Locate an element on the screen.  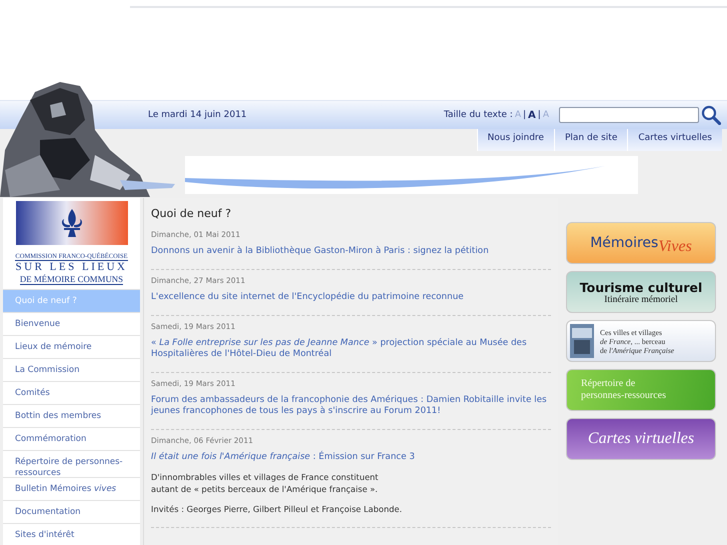
sidebar-item: Commémoration is located at coordinates (71, 439).